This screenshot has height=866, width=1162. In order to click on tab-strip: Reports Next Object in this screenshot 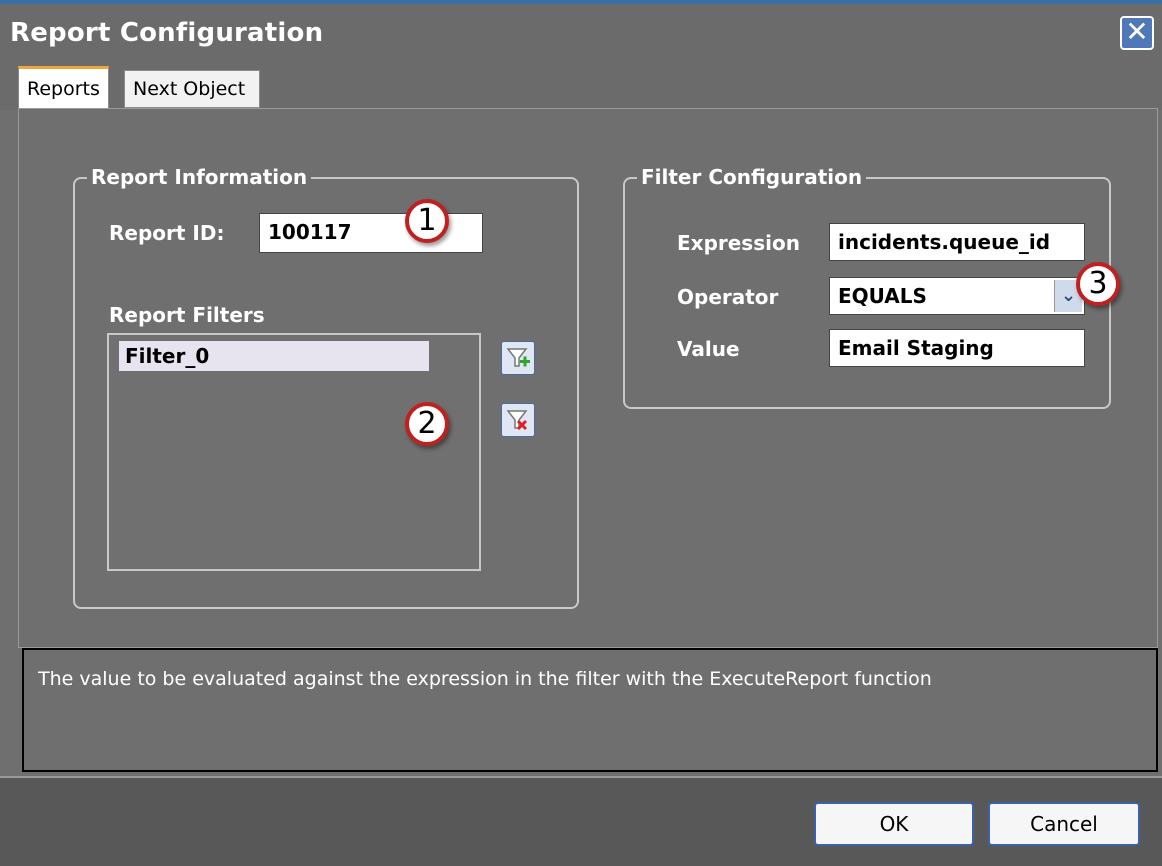, I will do `click(581, 86)`.